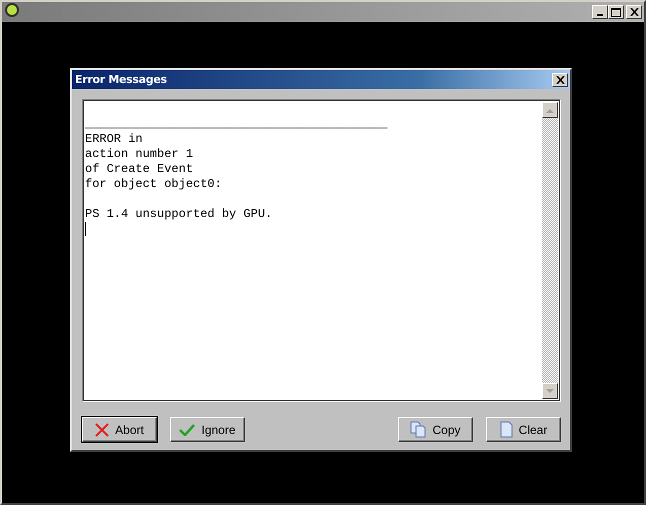  Describe the element at coordinates (119, 429) in the screenshot. I see `dialog-button: Abort` at that location.